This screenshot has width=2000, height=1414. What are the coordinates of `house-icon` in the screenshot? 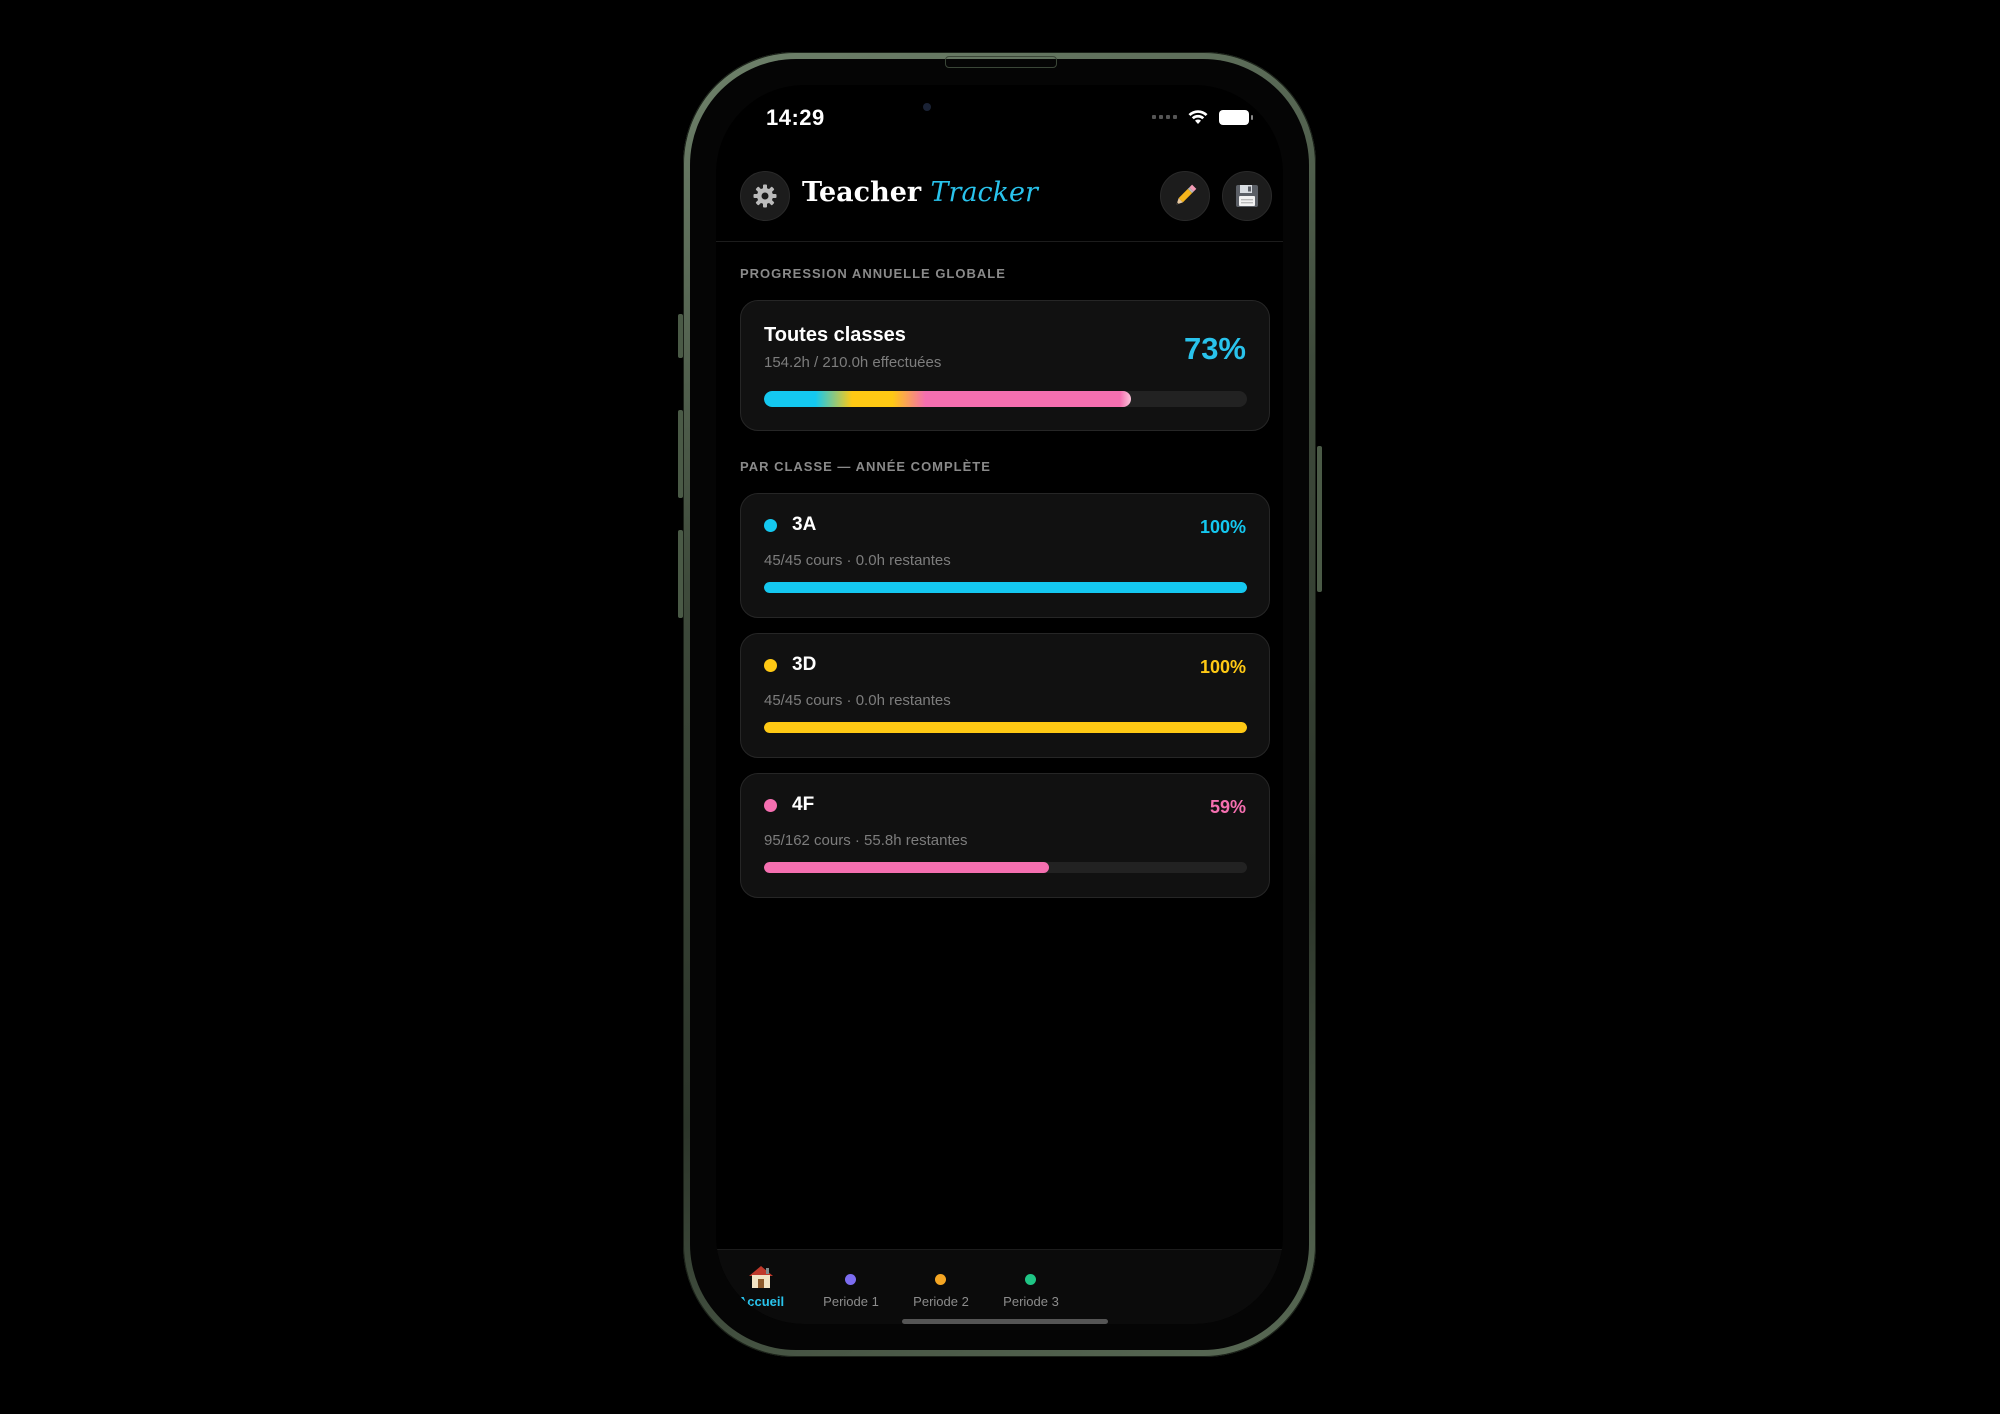 It's located at (761, 1279).